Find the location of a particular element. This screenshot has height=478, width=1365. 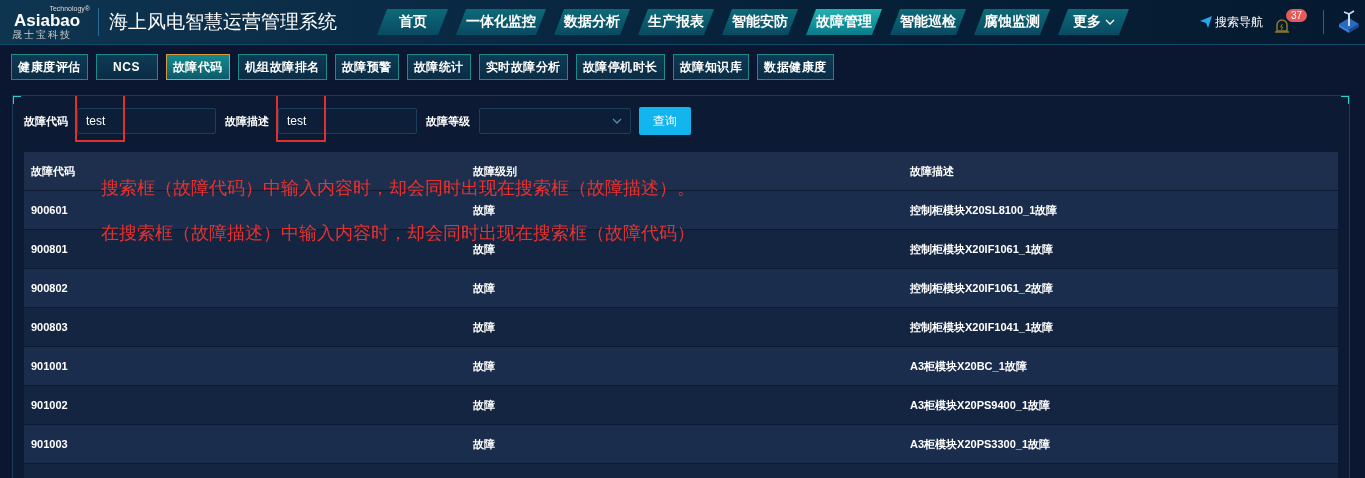

annotation-text: 搜索框（故障代码）中输入内容时，却会同时出现在搜索框（故障描述）。 is located at coordinates (398, 188).